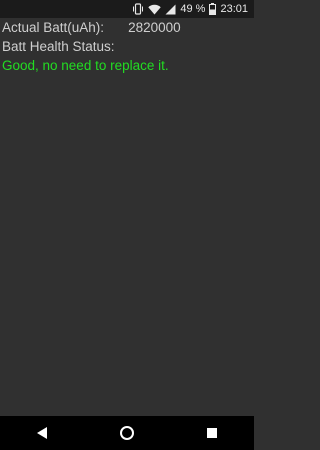 The width and height of the screenshot is (320, 450). I want to click on signal-icon, so click(170, 9).